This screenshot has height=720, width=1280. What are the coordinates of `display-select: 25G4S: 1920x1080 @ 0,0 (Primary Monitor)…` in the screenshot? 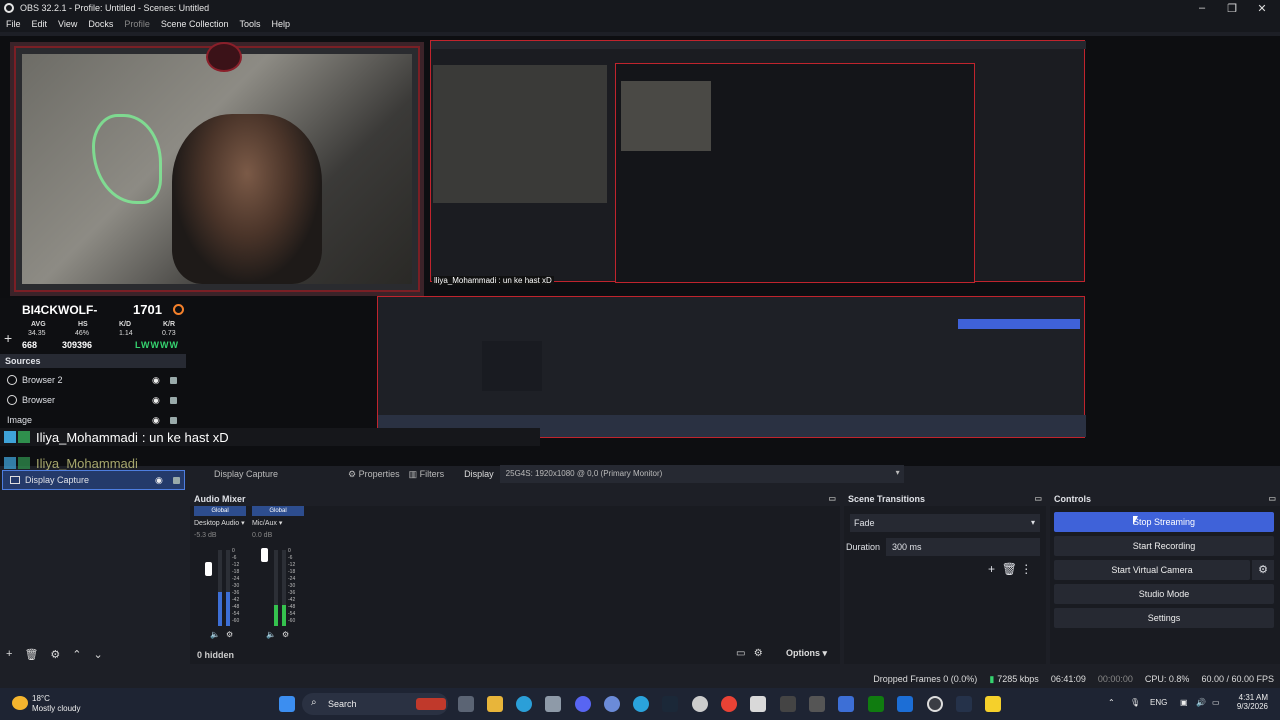 It's located at (701, 474).